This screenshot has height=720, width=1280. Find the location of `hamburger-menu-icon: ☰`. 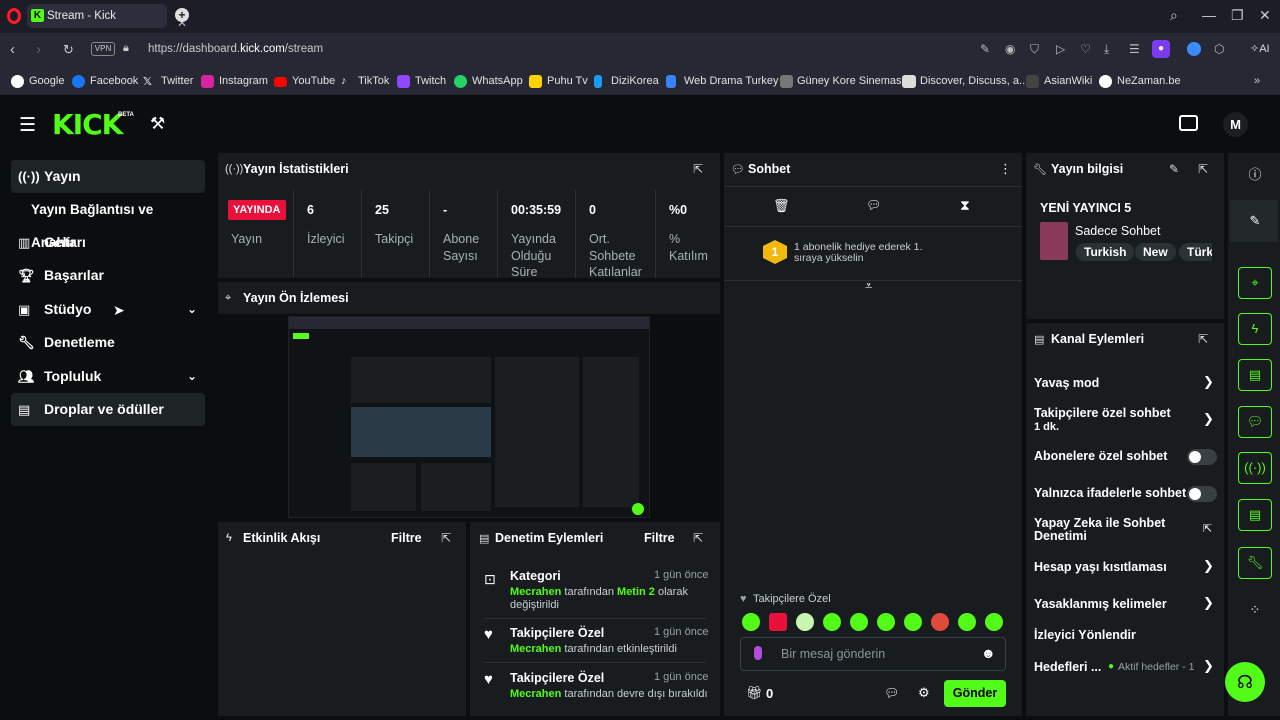

hamburger-menu-icon: ☰ is located at coordinates (27, 125).